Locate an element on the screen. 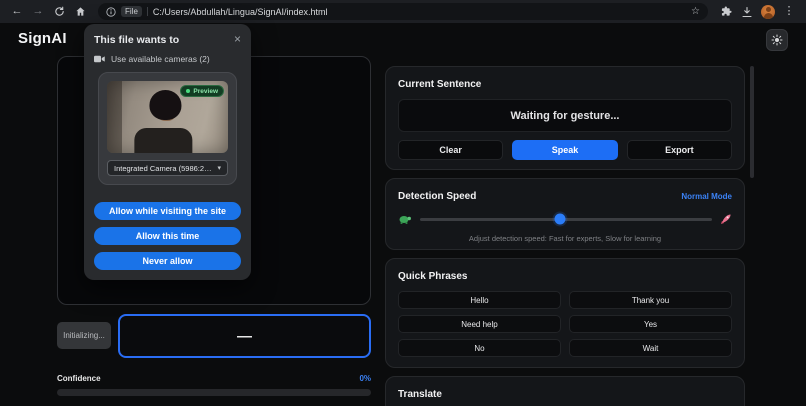 The width and height of the screenshot is (806, 406). turtle-icon is located at coordinates (405, 219).